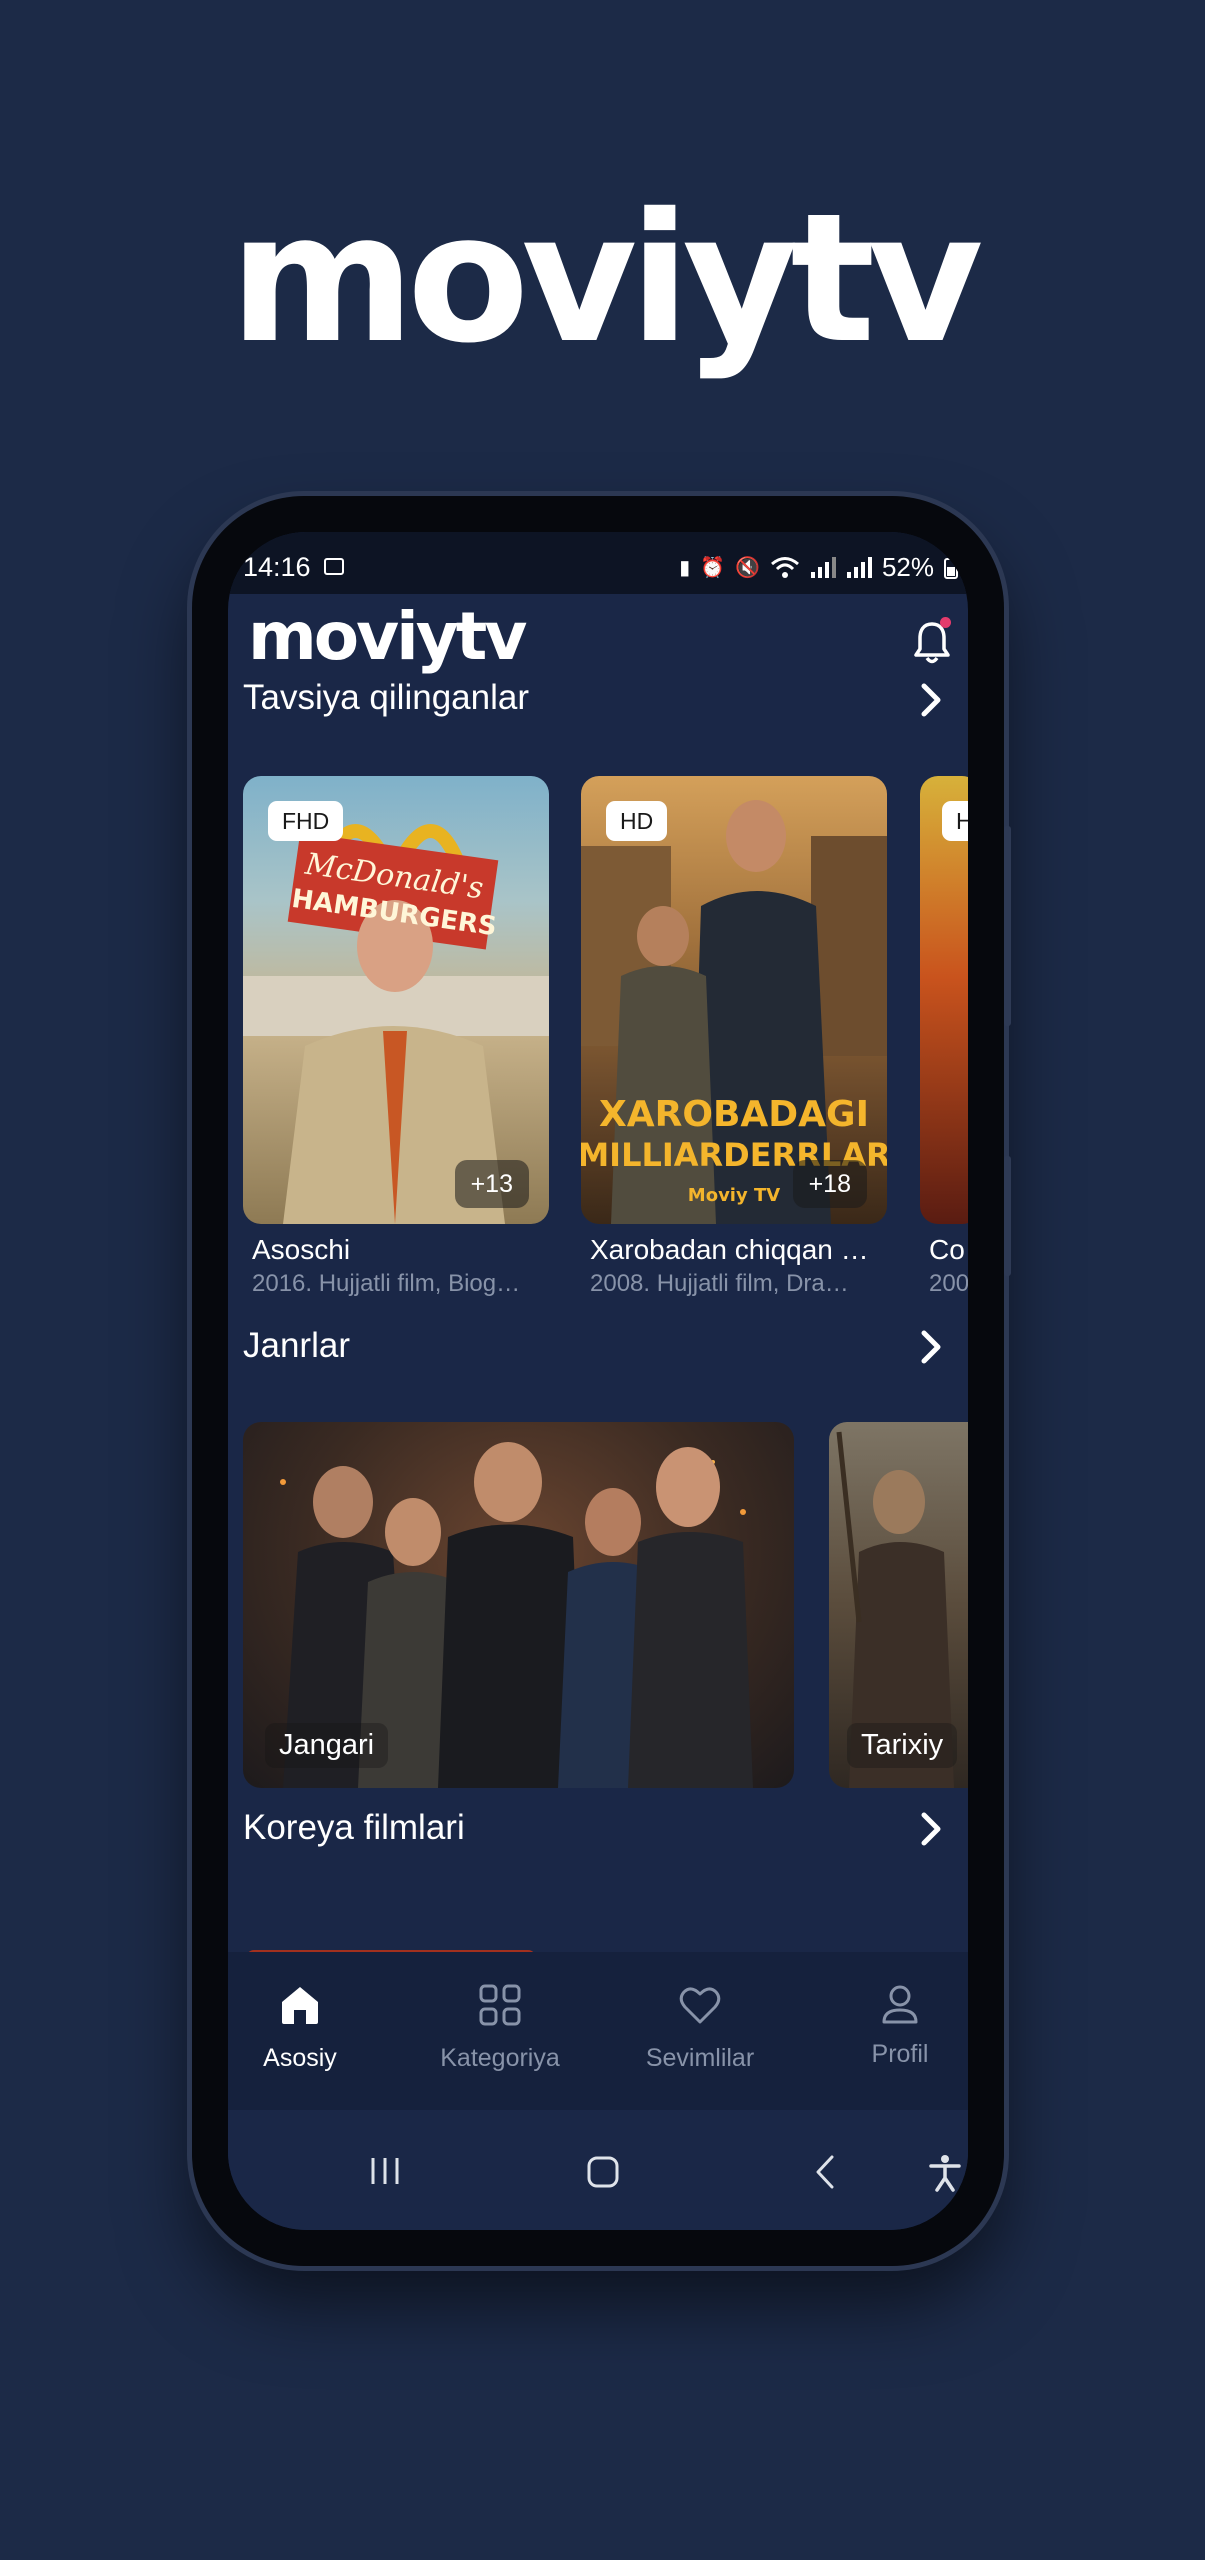 This screenshot has width=1205, height=2560. I want to click on status-icons: ▮ ⏰ 🔇 52%, so click(818, 567).